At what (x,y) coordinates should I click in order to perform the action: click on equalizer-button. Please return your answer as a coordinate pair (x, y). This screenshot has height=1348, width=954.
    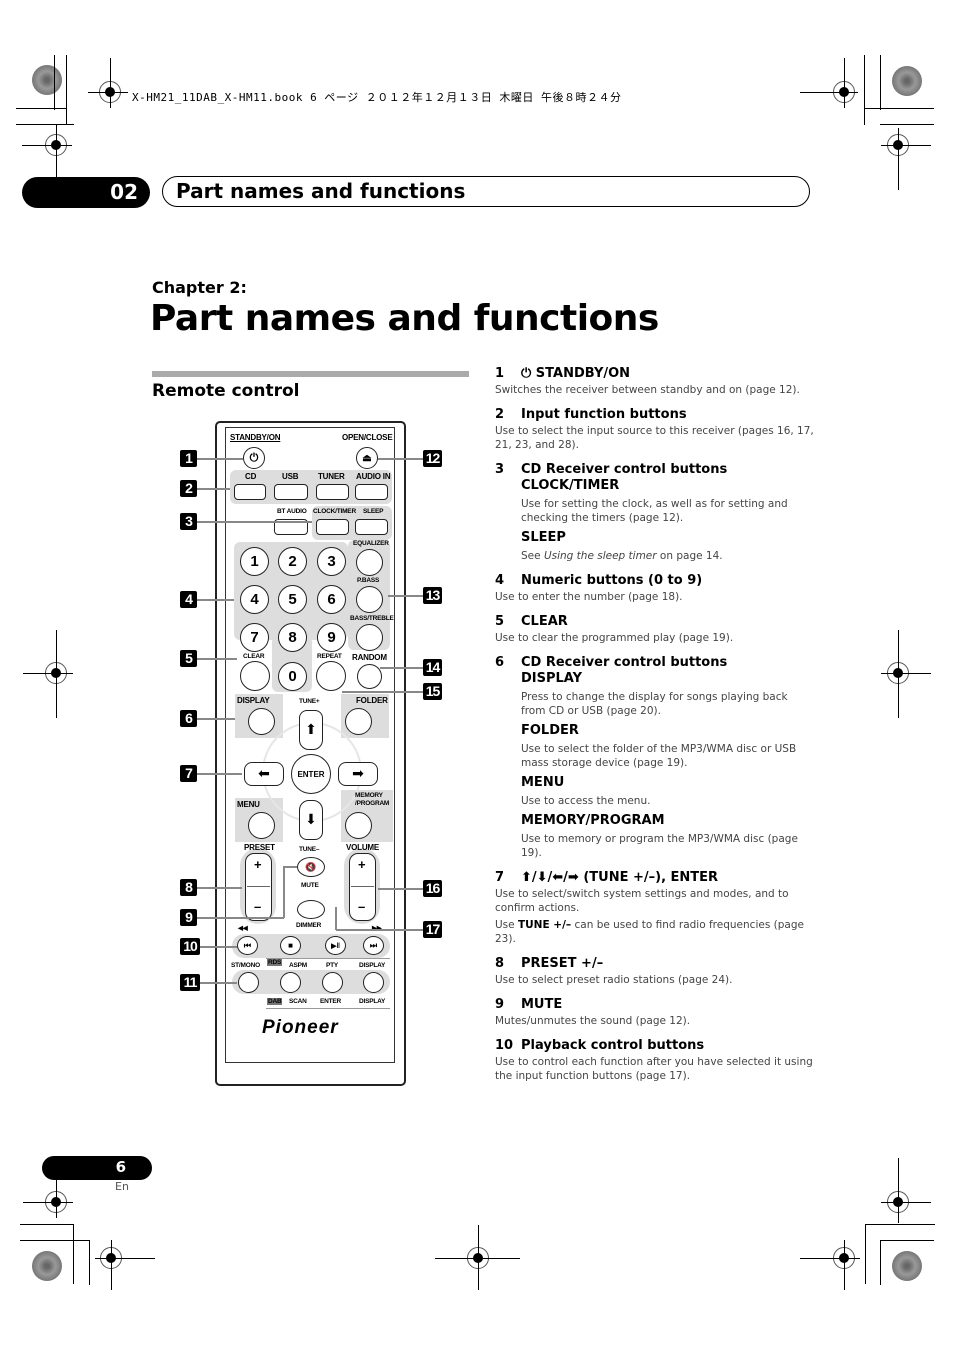
    Looking at the image, I should click on (369, 562).